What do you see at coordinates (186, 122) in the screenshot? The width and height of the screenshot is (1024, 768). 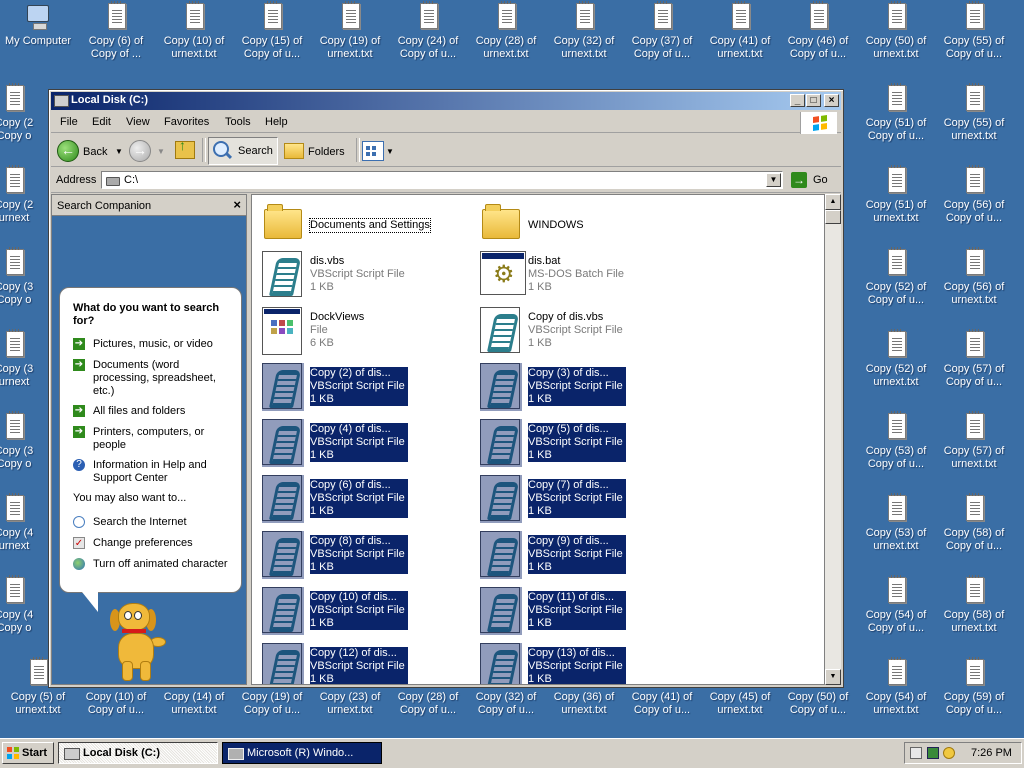 I see `menu-favorites: Favorites` at bounding box center [186, 122].